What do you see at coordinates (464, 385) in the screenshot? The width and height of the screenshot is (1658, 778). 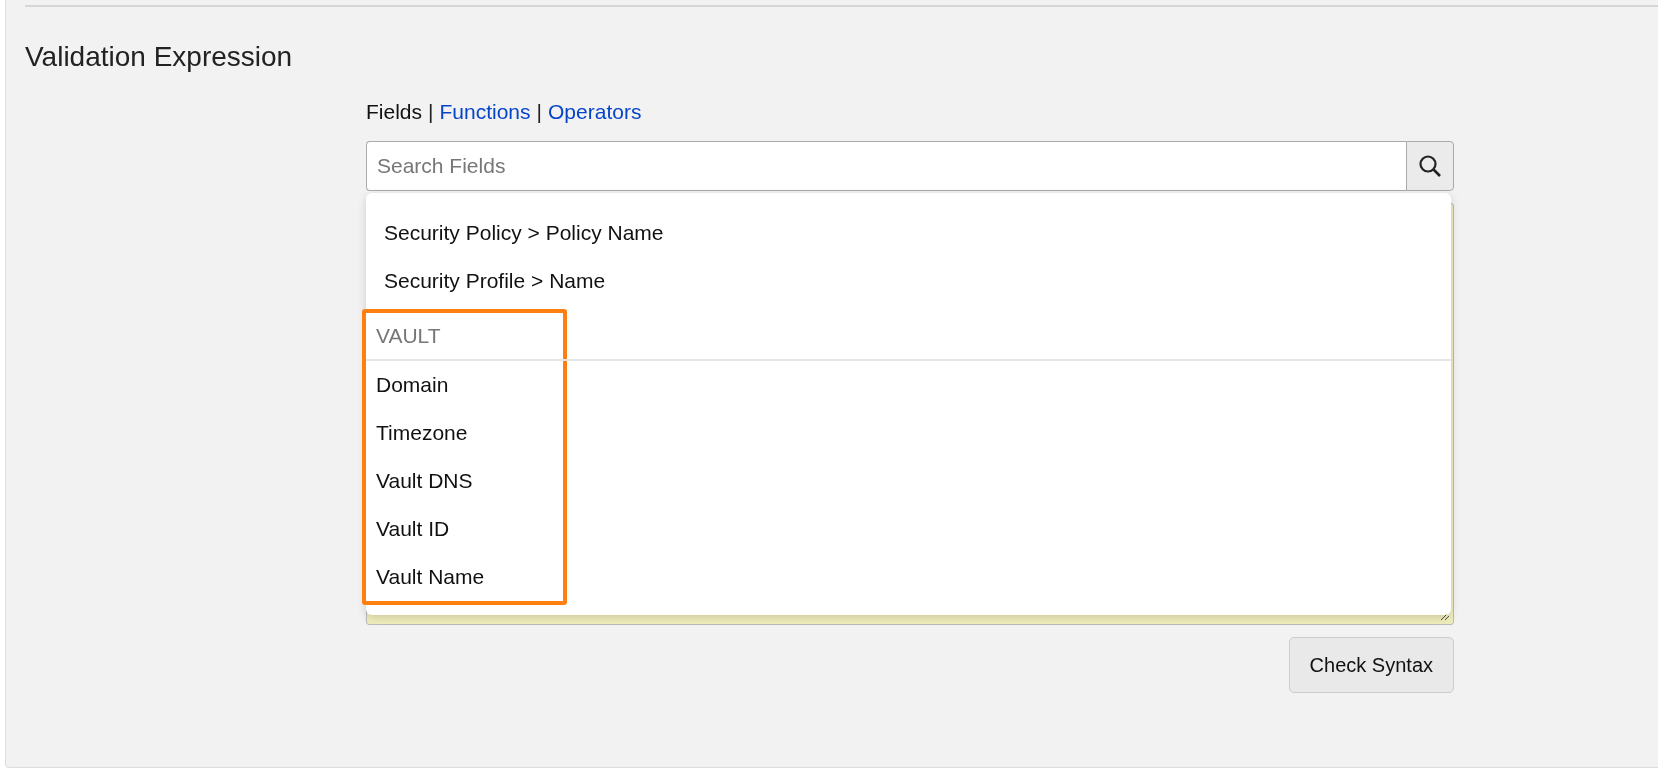 I see `dropdown-item: Domain` at bounding box center [464, 385].